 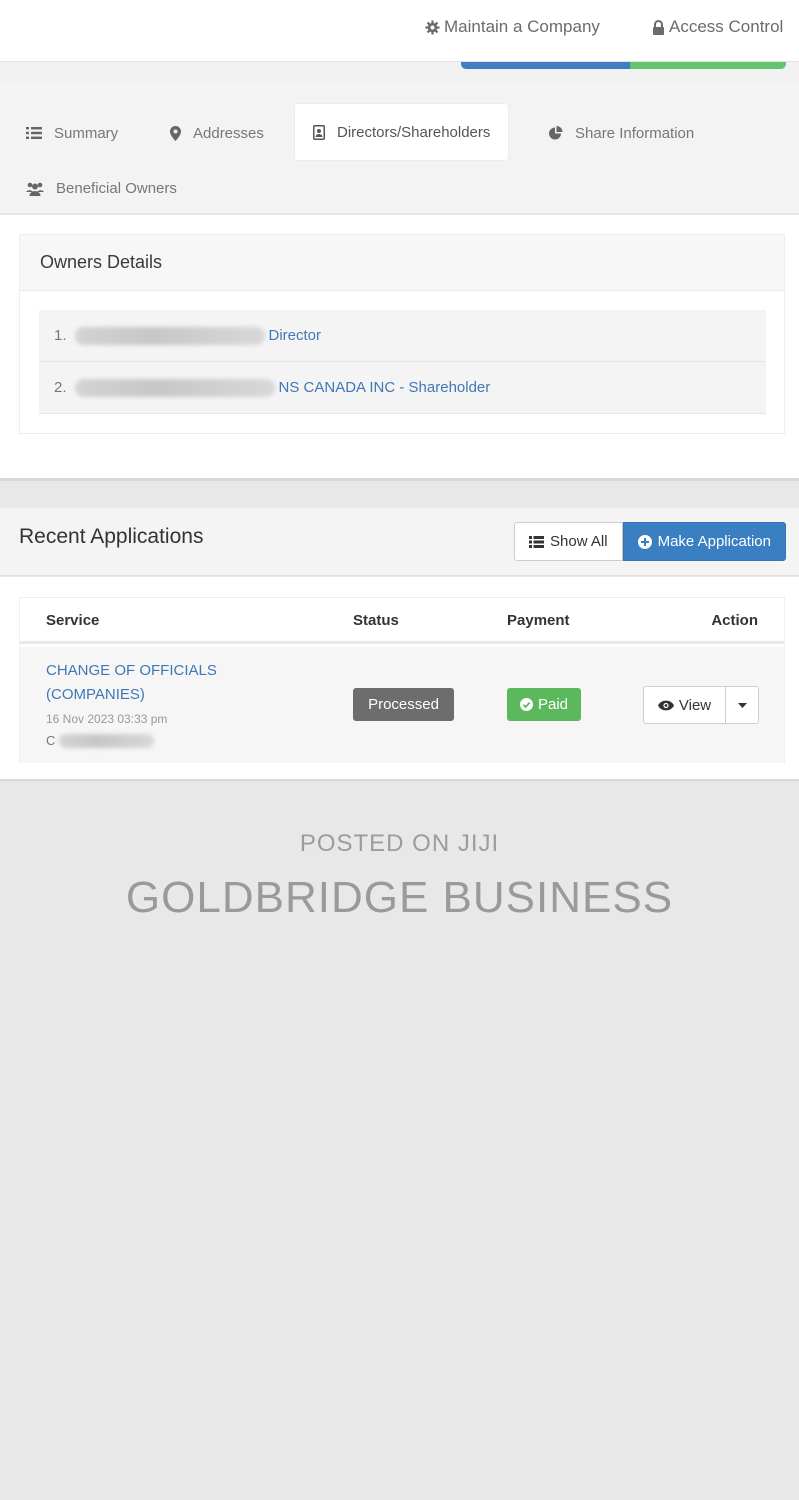 What do you see at coordinates (60, 335) in the screenshot?
I see `owner-number: 1.` at bounding box center [60, 335].